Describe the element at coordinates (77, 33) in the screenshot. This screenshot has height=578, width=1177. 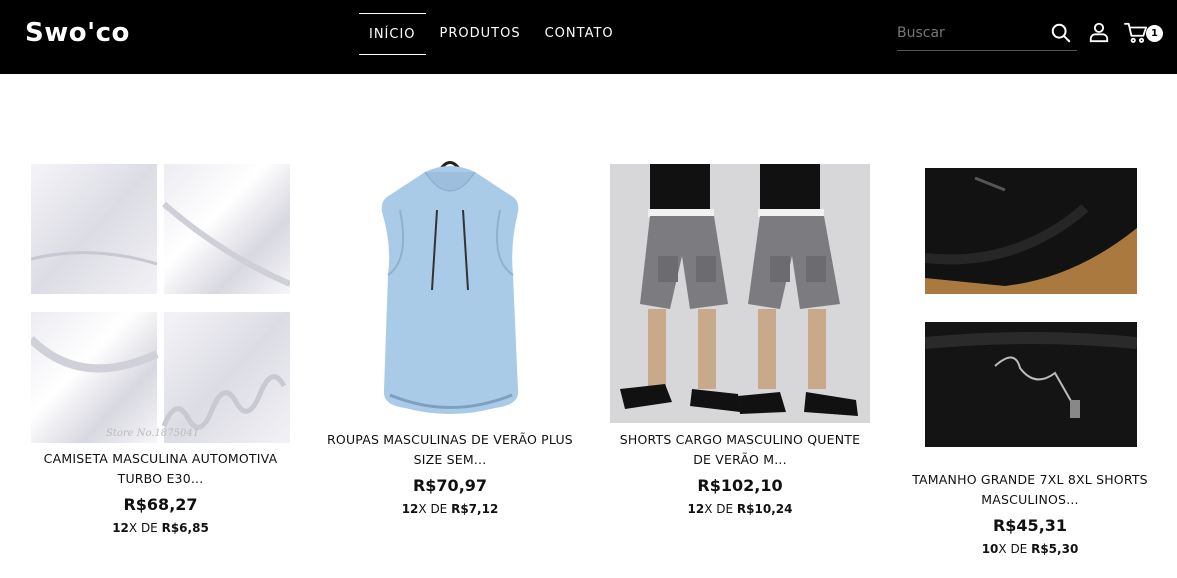
I see `store-logo: Swo'co` at that location.